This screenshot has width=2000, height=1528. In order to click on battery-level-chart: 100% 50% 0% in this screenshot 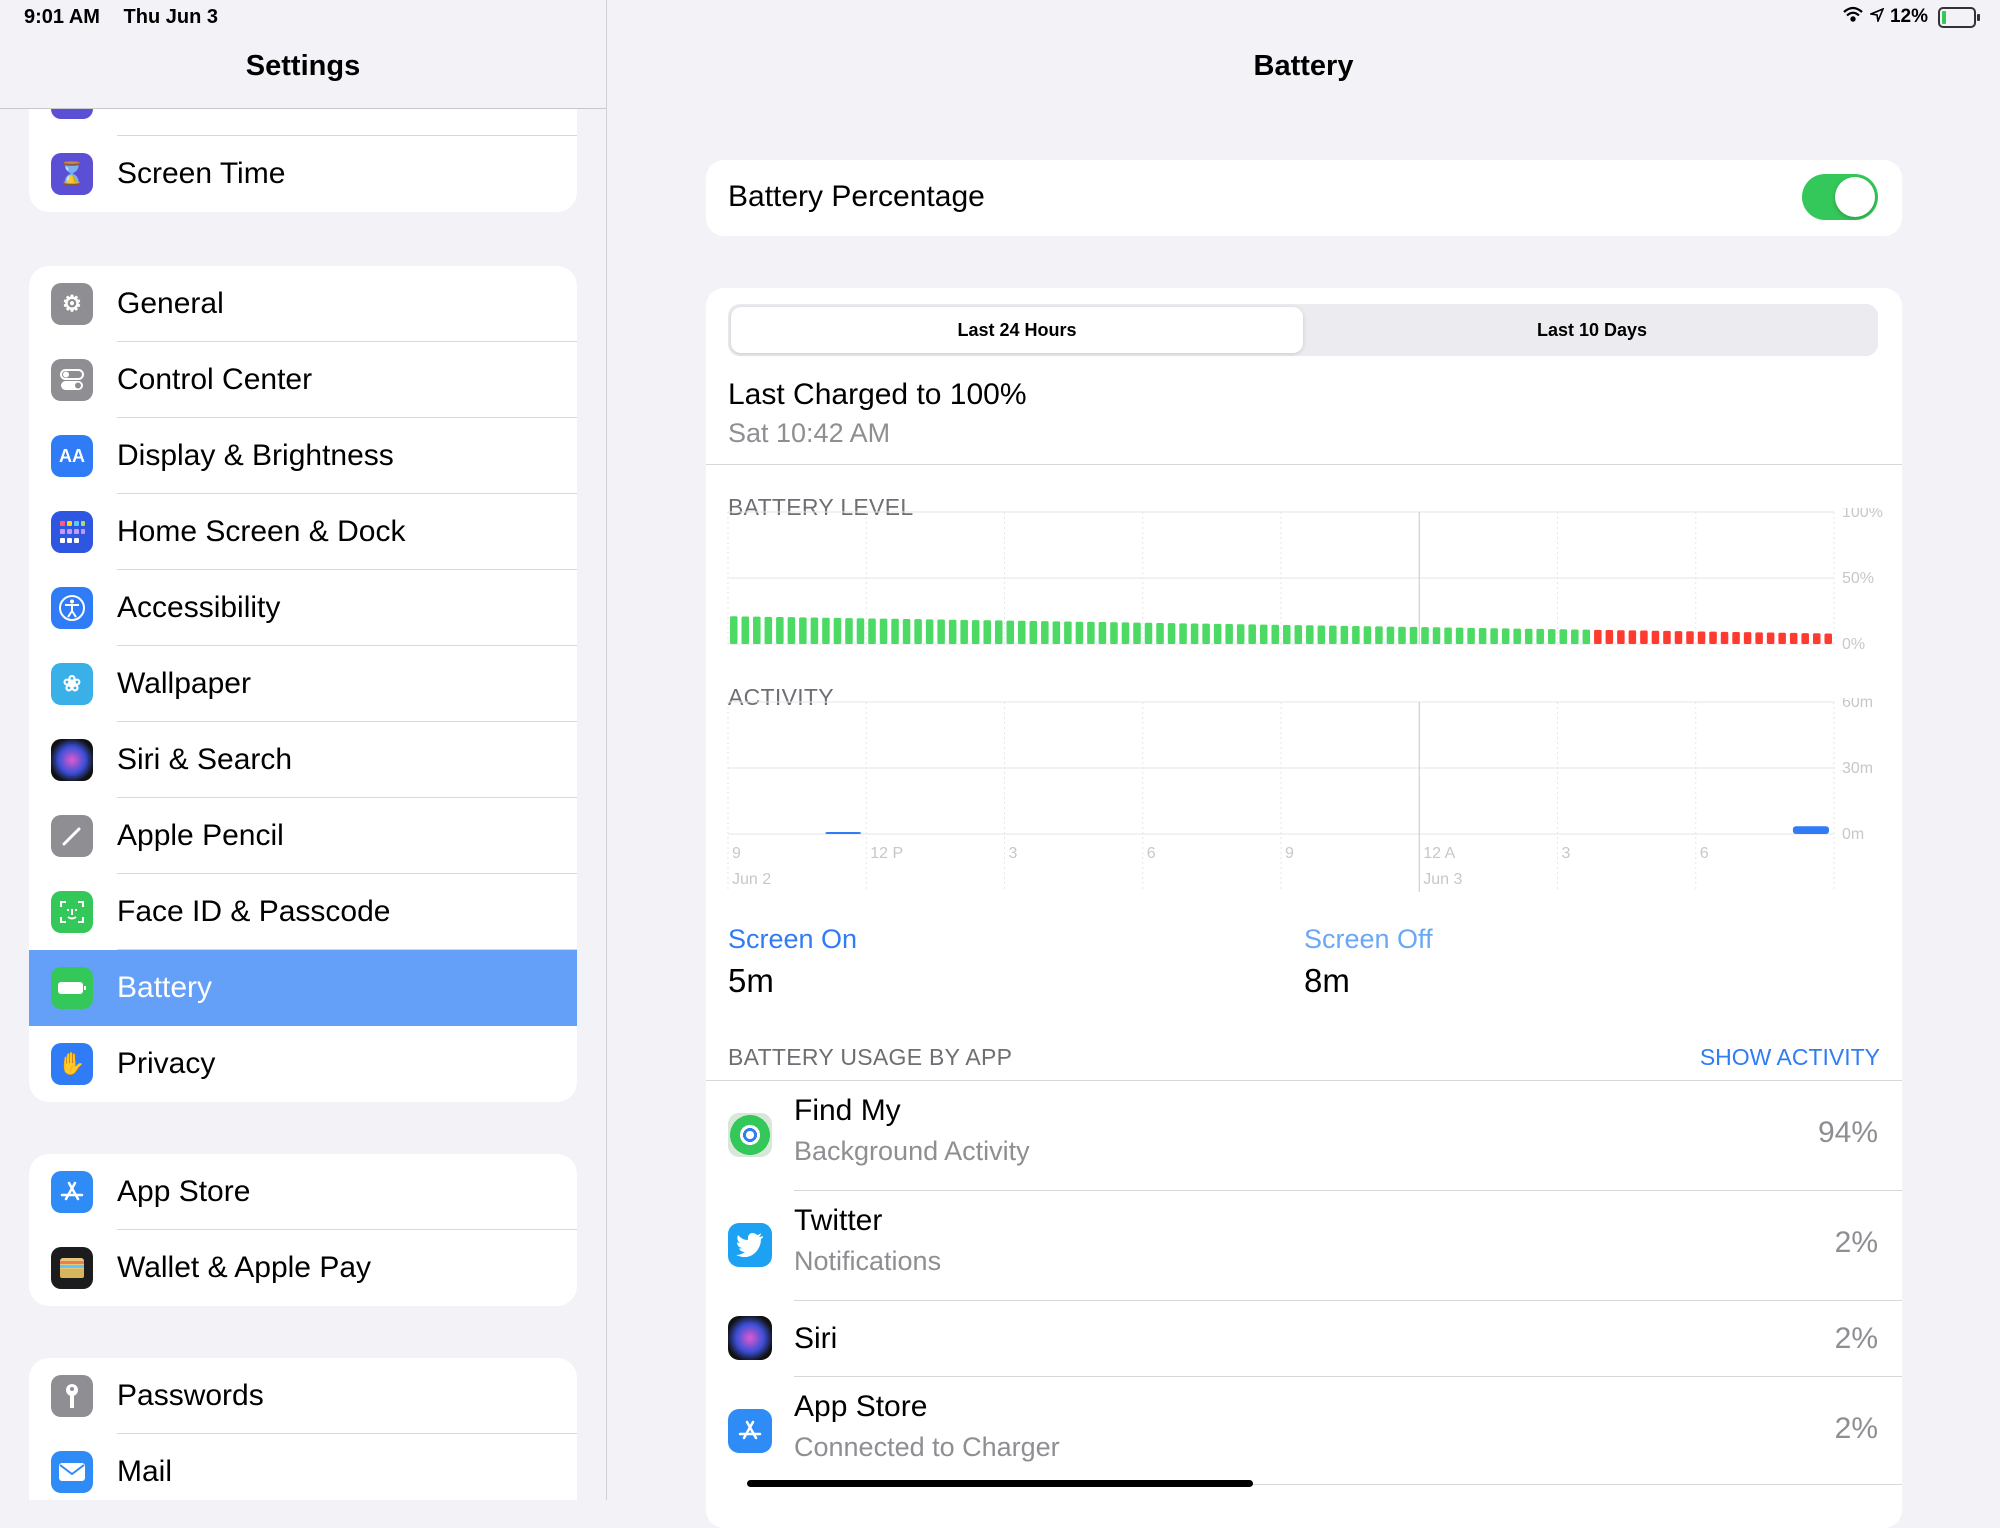, I will do `click(1305, 580)`.